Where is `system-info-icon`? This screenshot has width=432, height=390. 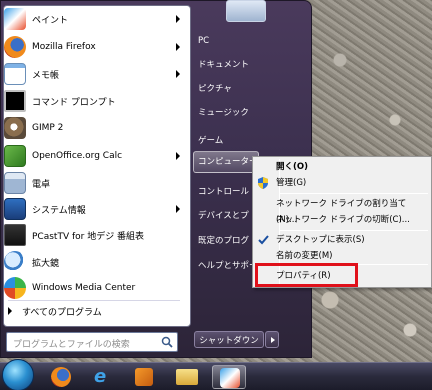 system-info-icon is located at coordinates (15, 209).